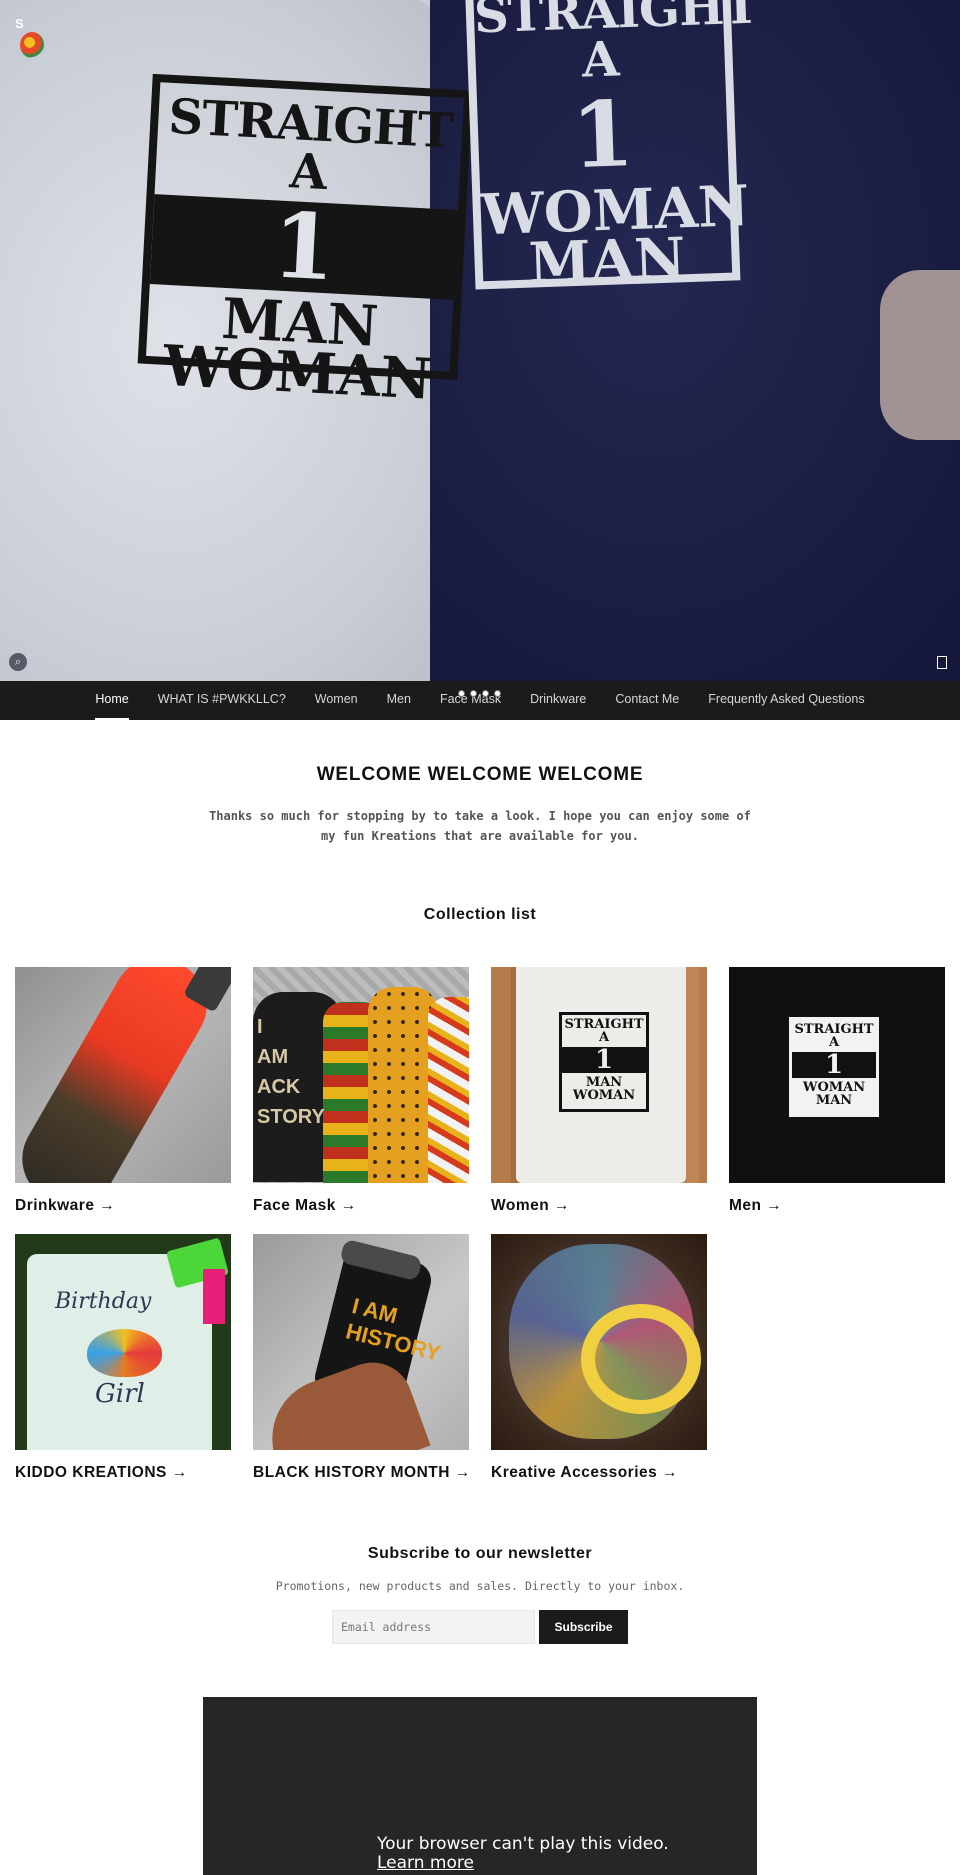 The image size is (960, 1875). I want to click on women-print-number: 1, so click(604, 1060).